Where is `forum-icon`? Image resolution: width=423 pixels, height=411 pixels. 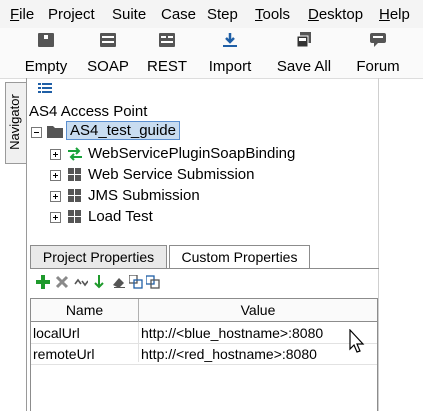 forum-icon is located at coordinates (378, 40).